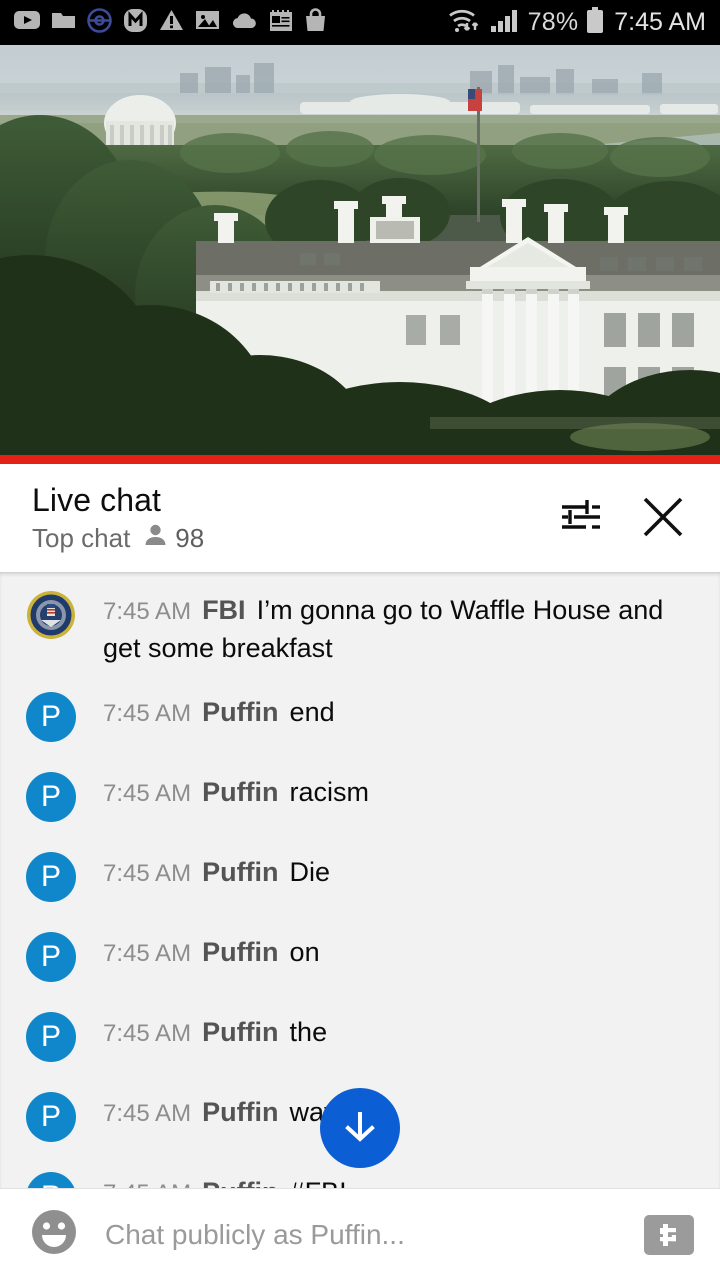 This screenshot has width=720, height=1280. I want to click on chat-mode-label: Top chat, so click(81, 538).